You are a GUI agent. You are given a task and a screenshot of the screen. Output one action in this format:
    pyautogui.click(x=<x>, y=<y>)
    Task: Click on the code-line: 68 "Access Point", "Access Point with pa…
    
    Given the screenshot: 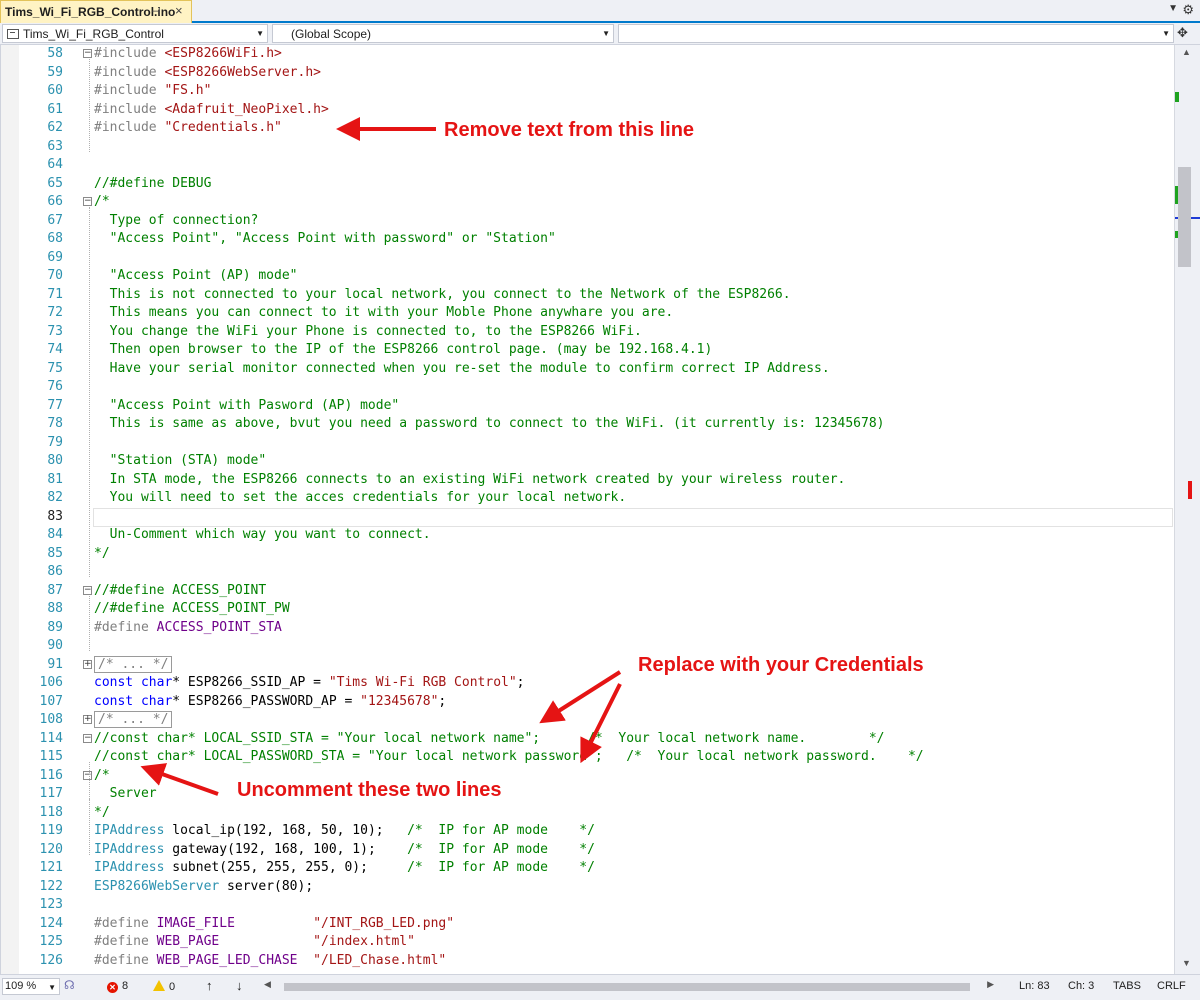 What is the action you would take?
    pyautogui.click(x=587, y=239)
    